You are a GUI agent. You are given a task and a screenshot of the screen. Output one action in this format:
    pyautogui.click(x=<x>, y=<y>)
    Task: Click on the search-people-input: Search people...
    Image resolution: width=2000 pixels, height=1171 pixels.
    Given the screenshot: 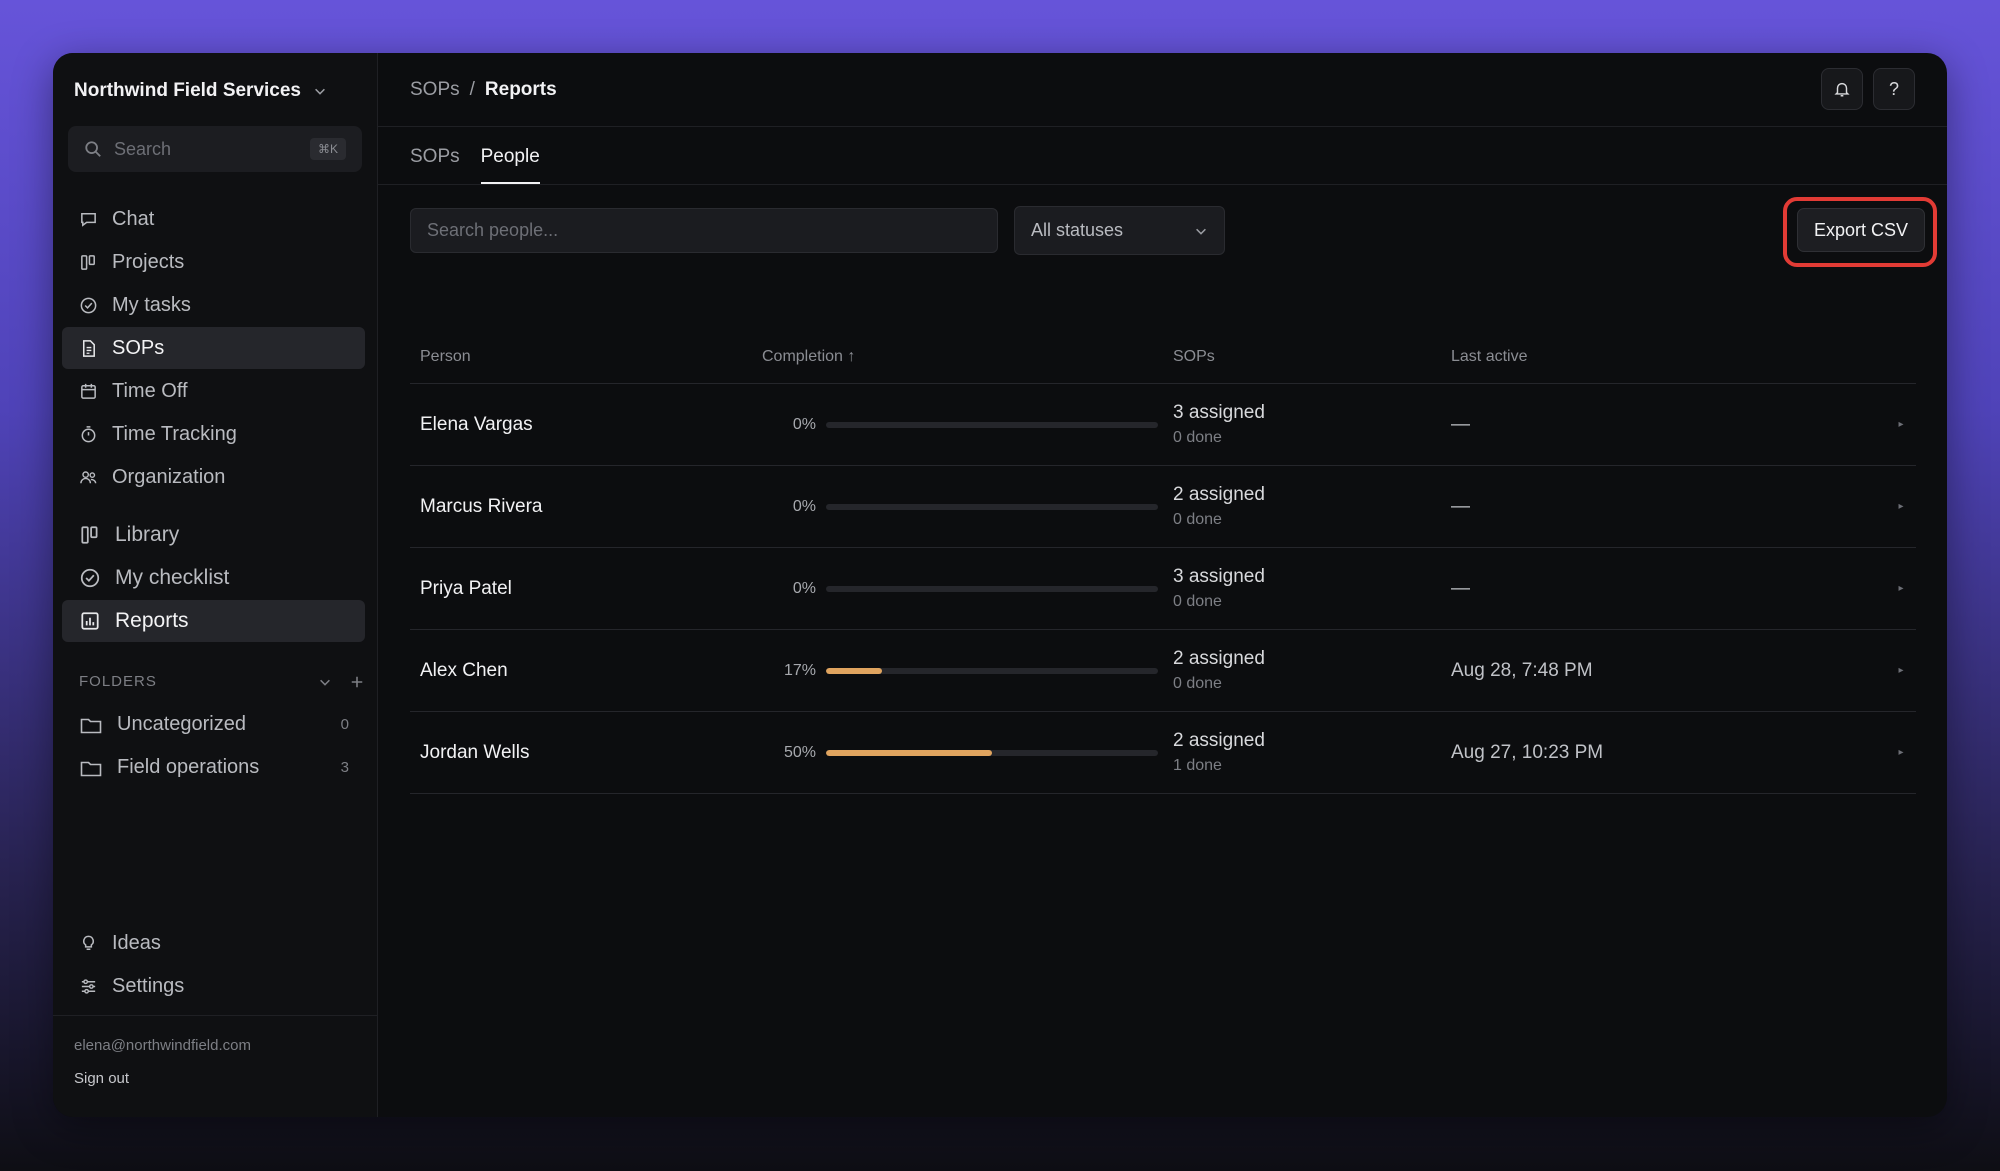 What is the action you would take?
    pyautogui.click(x=704, y=230)
    